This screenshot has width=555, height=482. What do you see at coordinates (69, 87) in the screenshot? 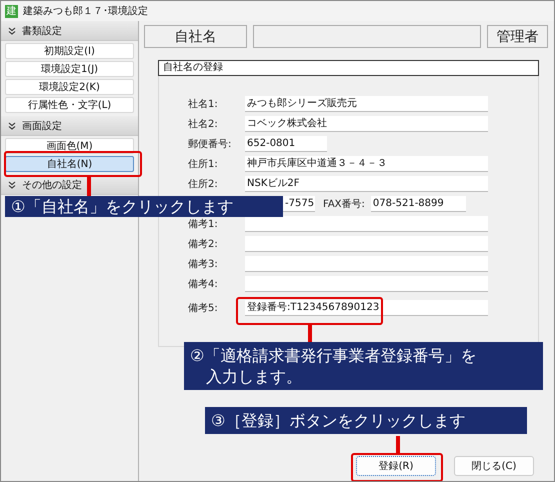
I see `sidebar-item: 環境設定2(K)` at bounding box center [69, 87].